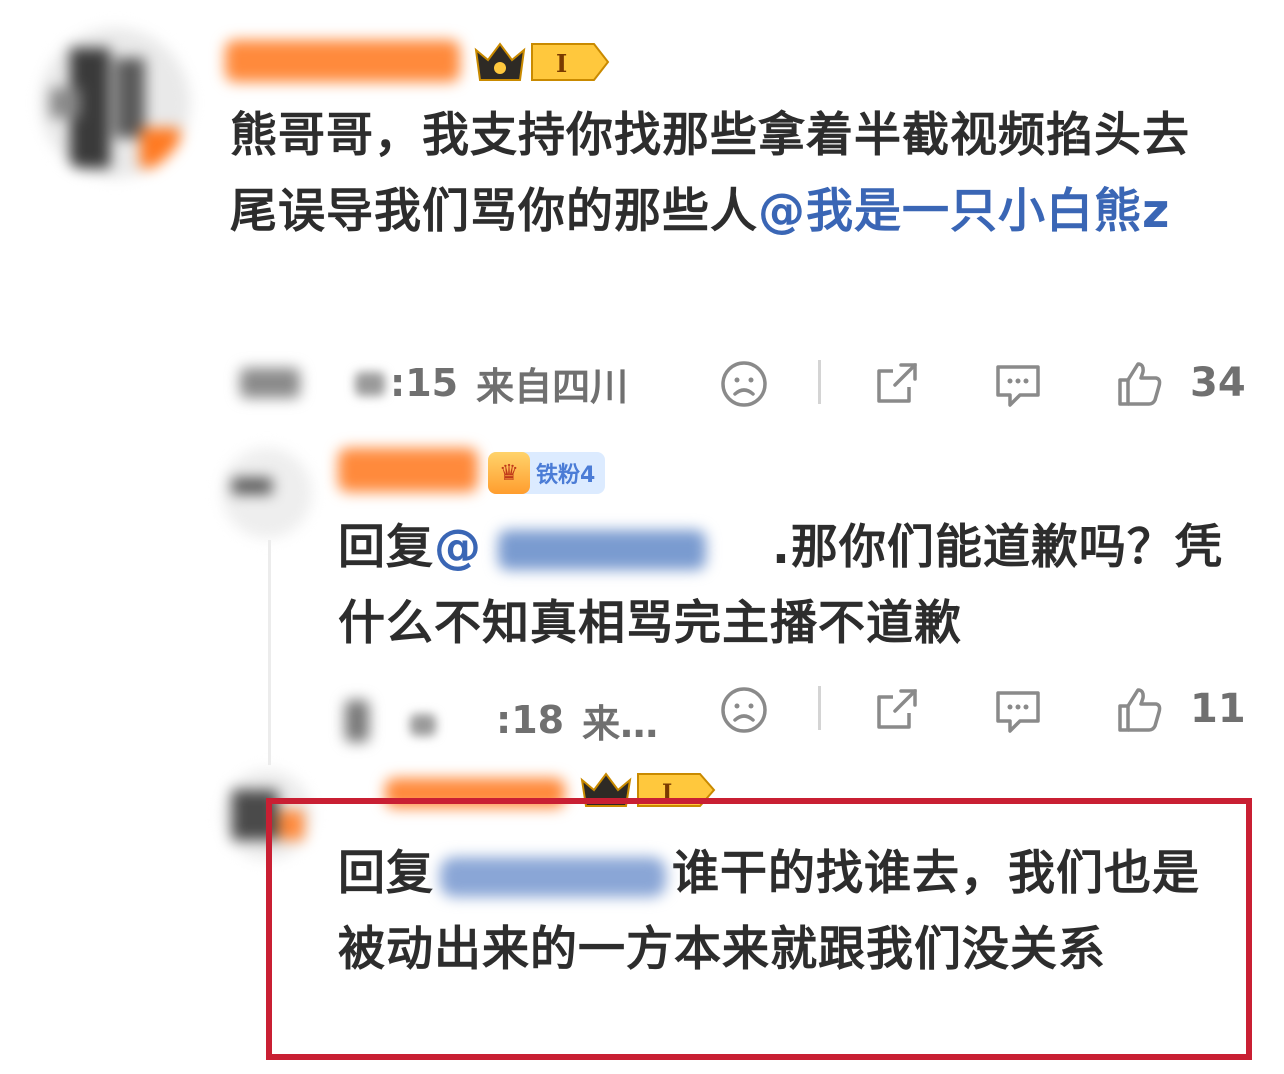 The image size is (1284, 1074). Describe the element at coordinates (269, 652) in the screenshot. I see `thread-line` at that location.